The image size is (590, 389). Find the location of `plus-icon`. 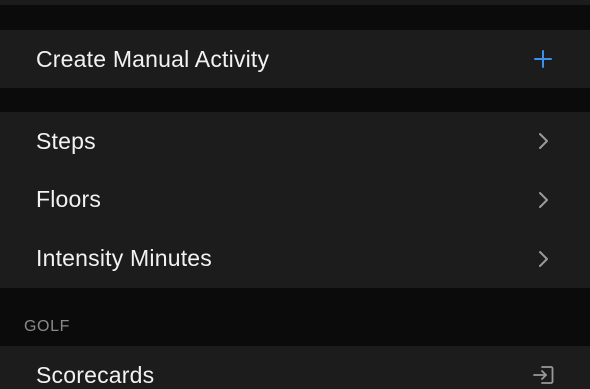

plus-icon is located at coordinates (543, 59).